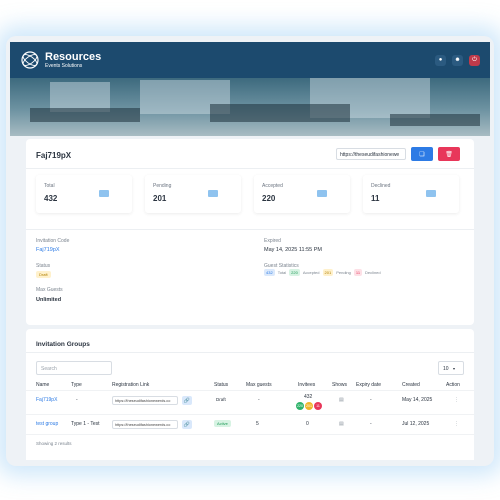 This screenshot has height=500, width=500. What do you see at coordinates (308, 397) in the screenshot?
I see `row-invitees: 432` at bounding box center [308, 397].